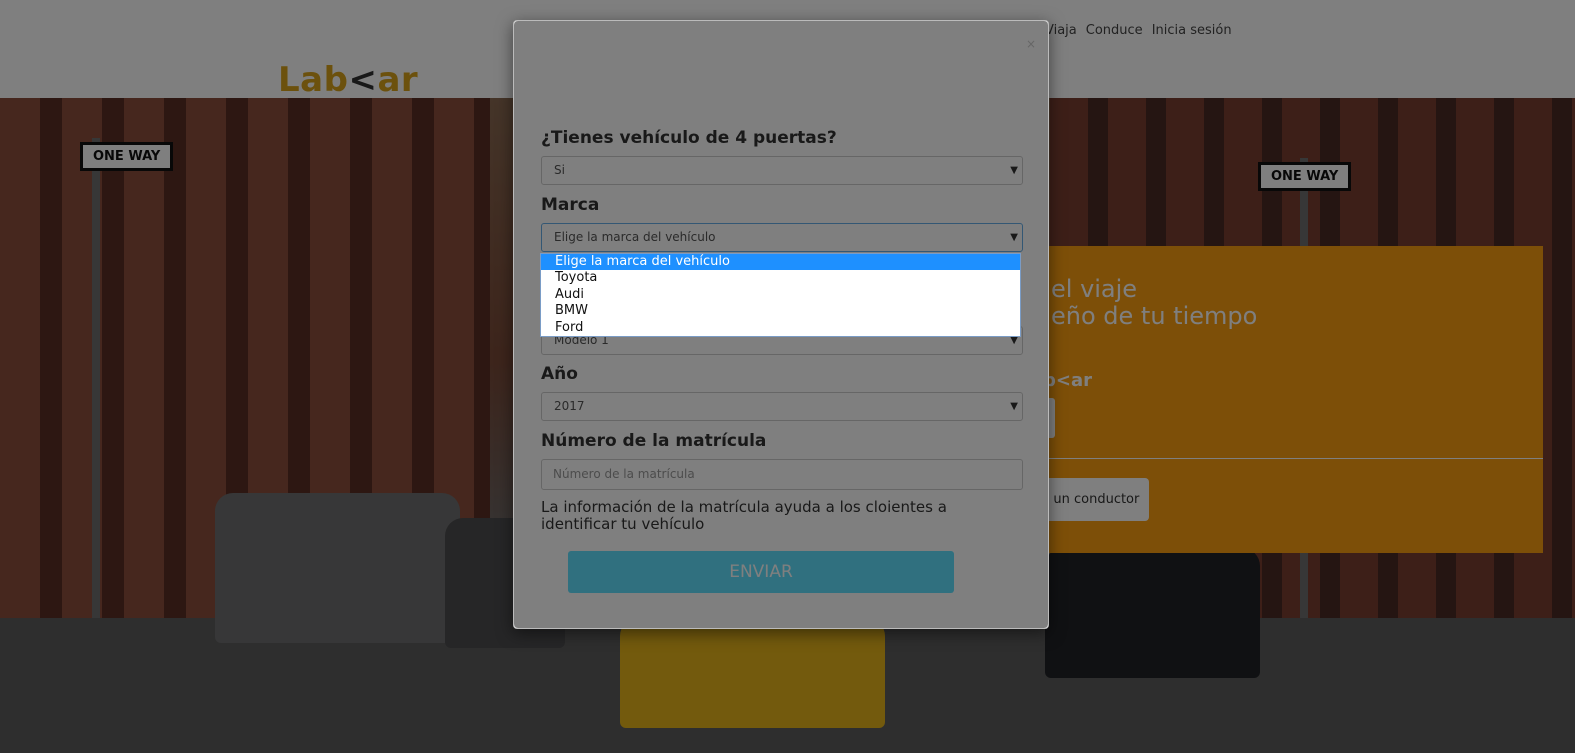 The width and height of the screenshot is (1575, 753). What do you see at coordinates (782, 406) in the screenshot?
I see `year-select: 2017 ▼` at bounding box center [782, 406].